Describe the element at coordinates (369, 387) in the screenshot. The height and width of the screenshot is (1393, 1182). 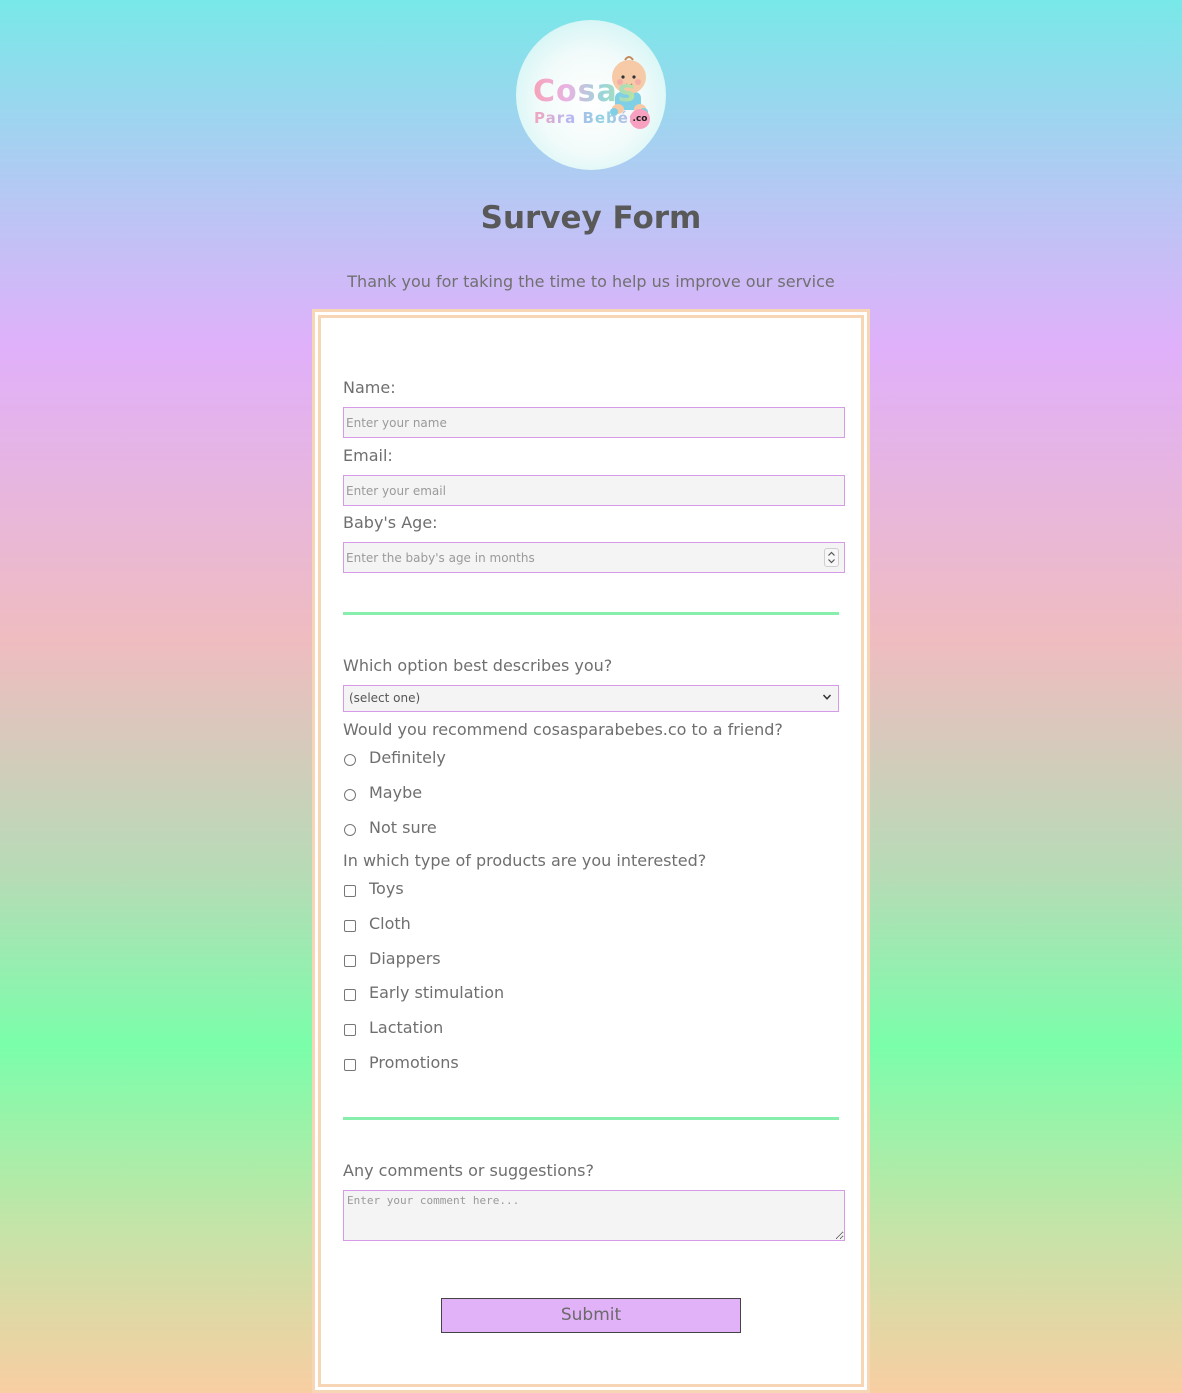
I see `name-label: Name:` at that location.